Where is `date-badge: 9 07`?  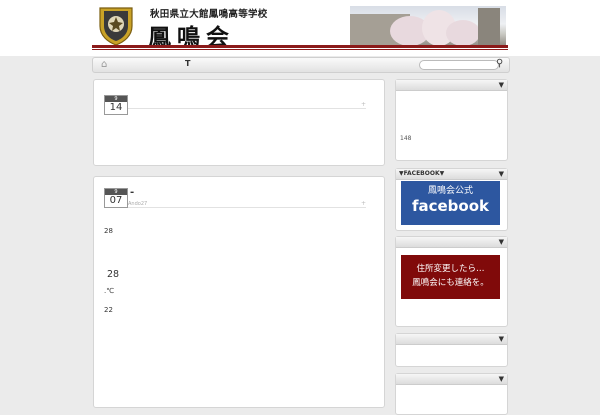
date-badge: 9 07 is located at coordinates (116, 198).